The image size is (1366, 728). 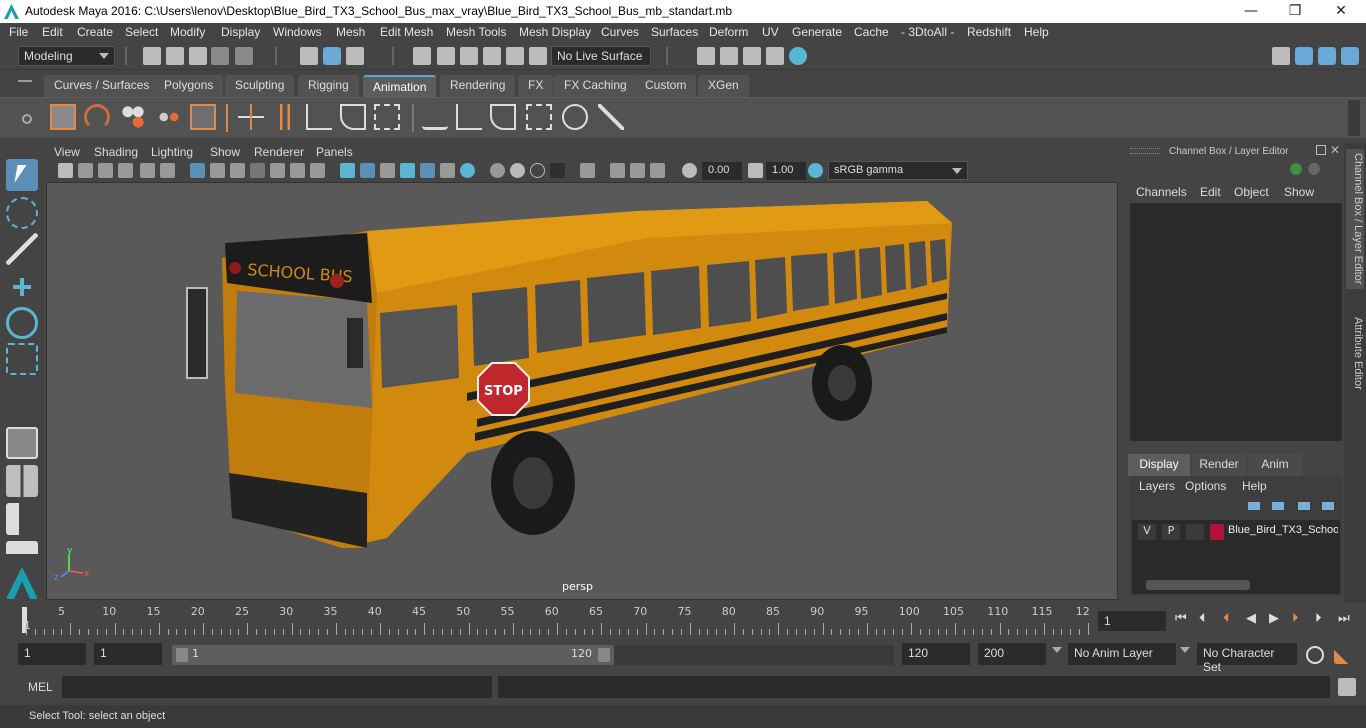 What do you see at coordinates (22, 359) in the screenshot?
I see `scale-tool-icon` at bounding box center [22, 359].